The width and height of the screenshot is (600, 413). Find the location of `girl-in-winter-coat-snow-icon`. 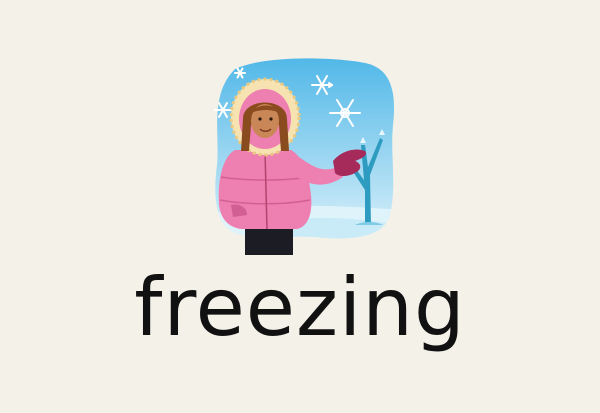

girl-in-winter-coat-snow-icon is located at coordinates (304, 156).